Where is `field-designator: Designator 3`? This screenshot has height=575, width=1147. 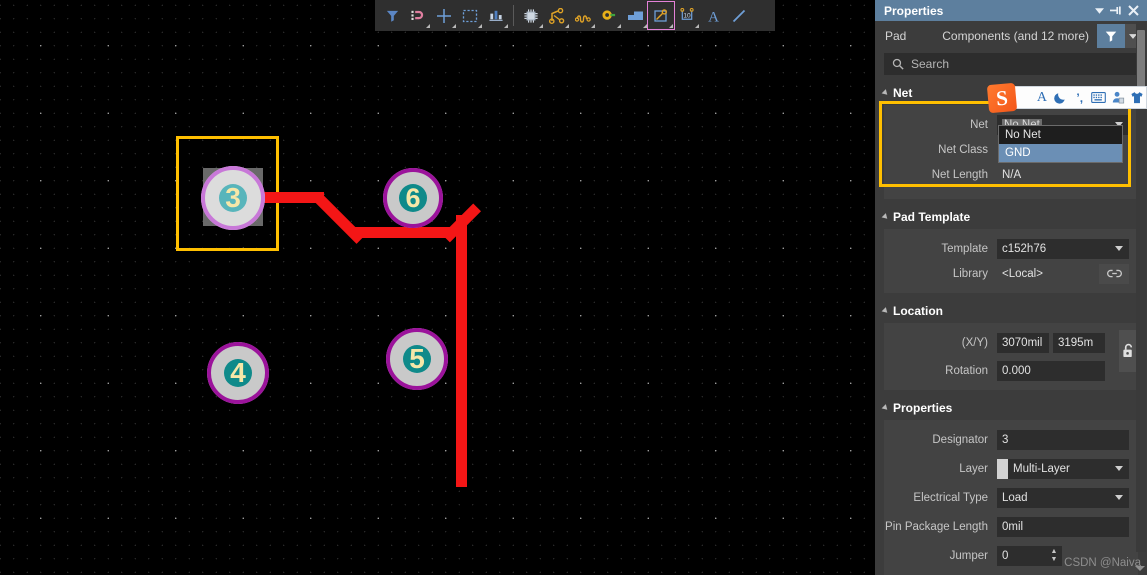 field-designator: Designator 3 is located at coordinates (1011, 439).